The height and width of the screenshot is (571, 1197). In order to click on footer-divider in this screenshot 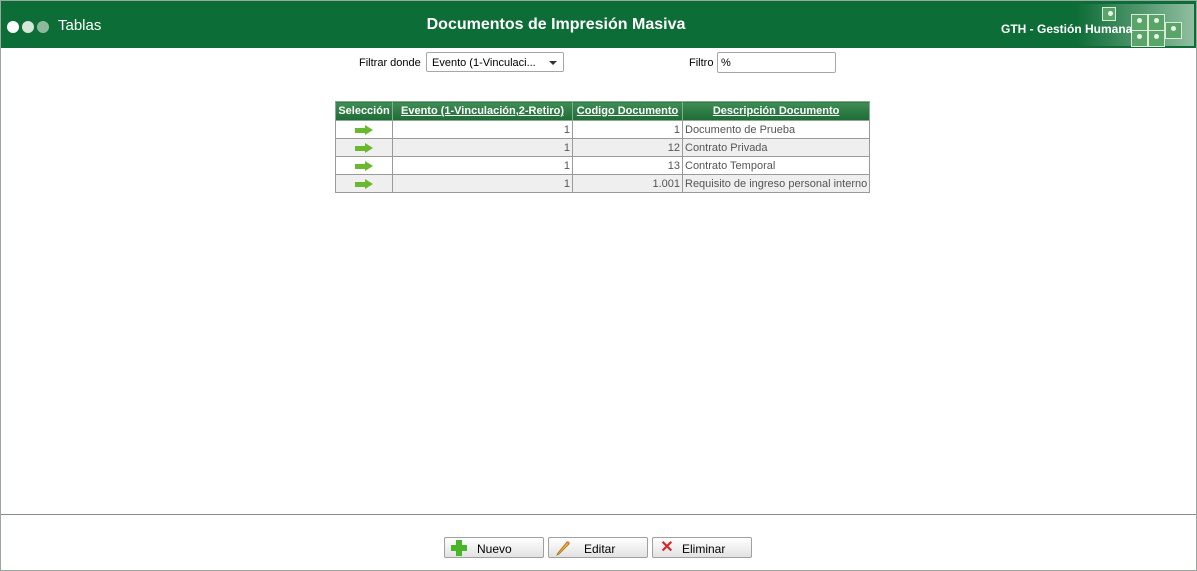, I will do `click(598, 514)`.